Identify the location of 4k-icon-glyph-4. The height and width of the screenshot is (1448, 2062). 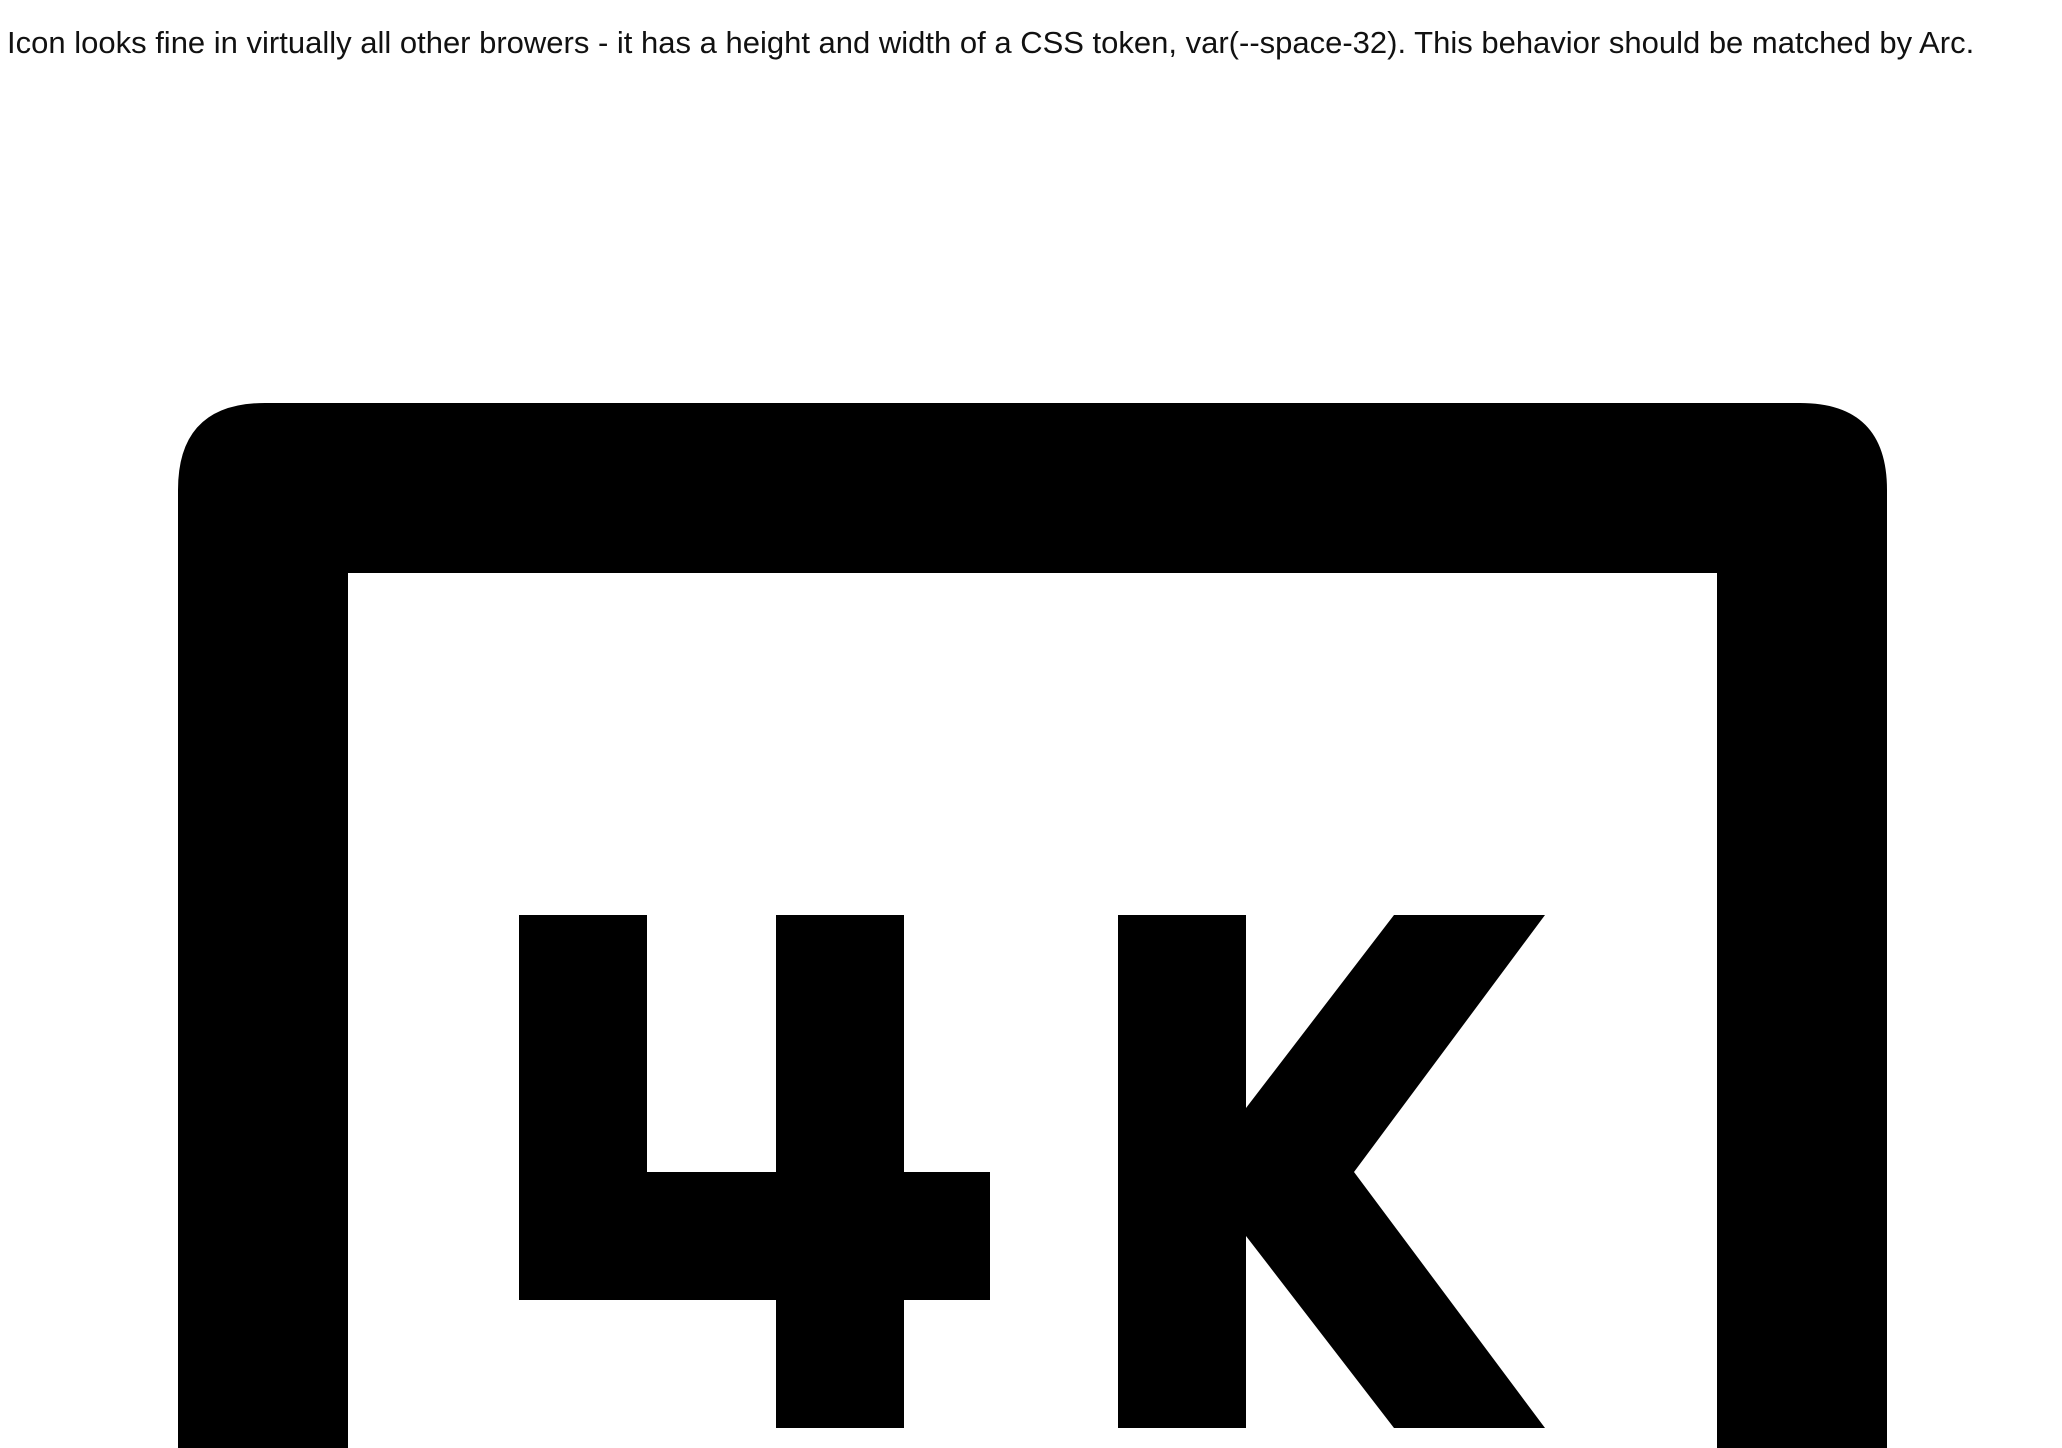
(754, 1171).